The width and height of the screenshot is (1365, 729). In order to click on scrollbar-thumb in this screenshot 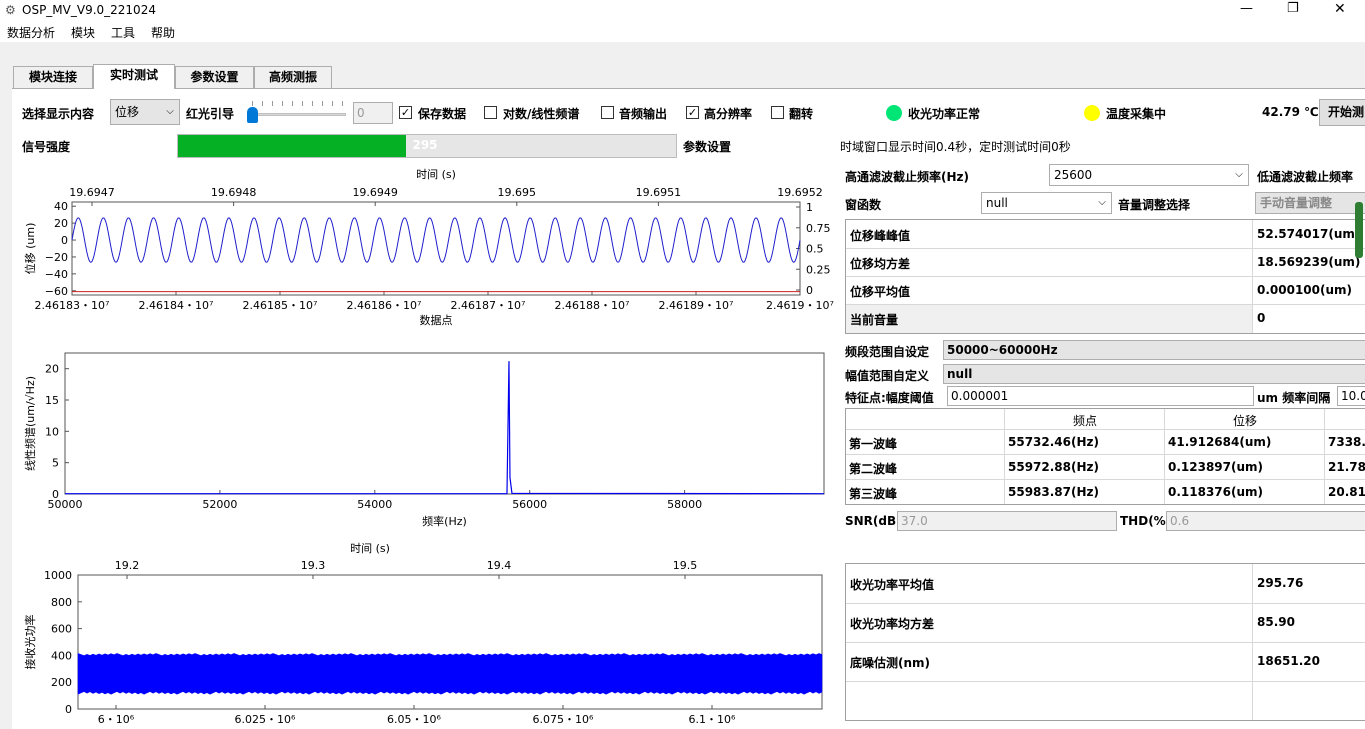, I will do `click(1359, 230)`.